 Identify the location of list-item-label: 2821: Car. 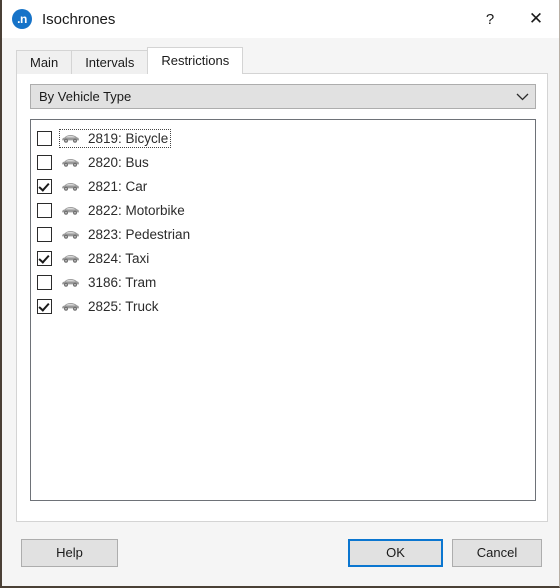
(118, 186).